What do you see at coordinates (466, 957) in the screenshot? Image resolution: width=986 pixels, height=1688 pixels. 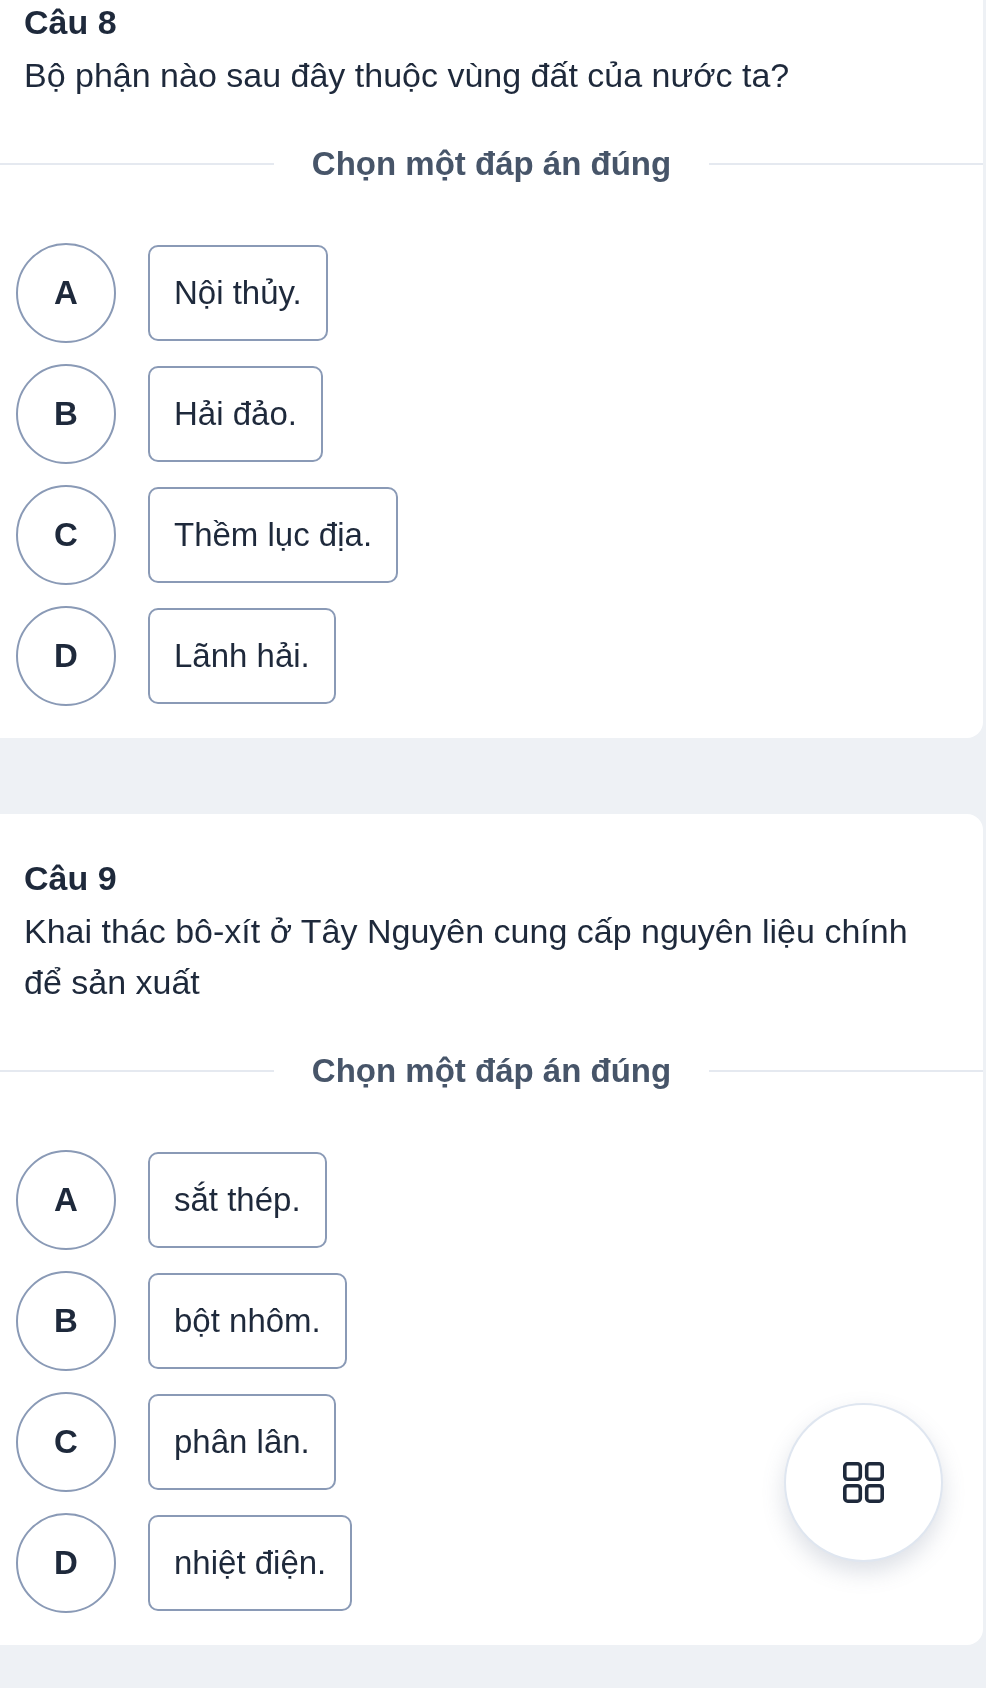 I see `question-text: Khai thác bô-xít ở Tây Nguyên cung cấp nguyên liệu chính để sản xuất` at bounding box center [466, 957].